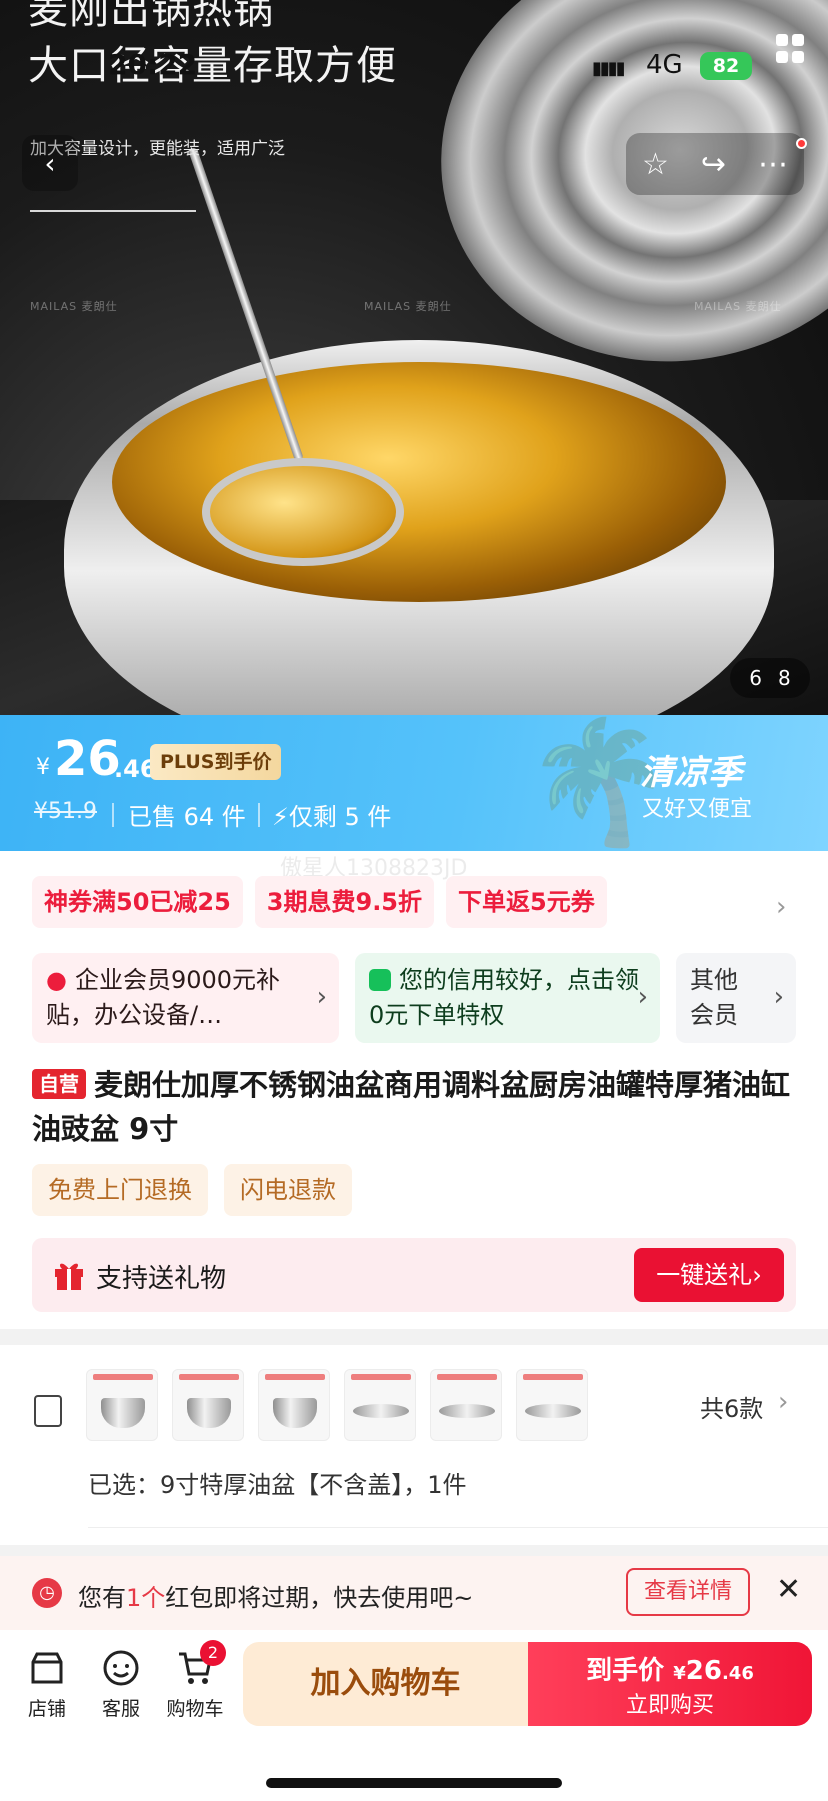 The height and width of the screenshot is (1801, 828). What do you see at coordinates (801, 143) in the screenshot?
I see `notification-dot` at bounding box center [801, 143].